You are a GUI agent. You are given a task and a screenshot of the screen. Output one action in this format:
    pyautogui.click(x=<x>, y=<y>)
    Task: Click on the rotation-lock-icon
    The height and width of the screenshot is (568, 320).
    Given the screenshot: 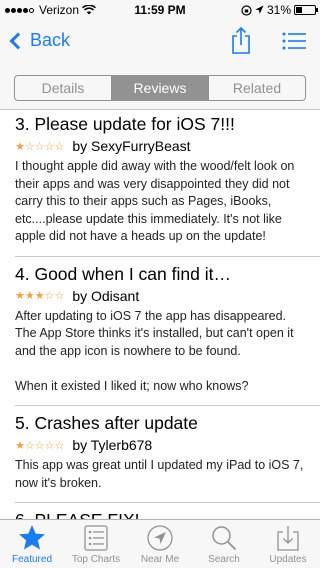 What is the action you would take?
    pyautogui.click(x=246, y=10)
    